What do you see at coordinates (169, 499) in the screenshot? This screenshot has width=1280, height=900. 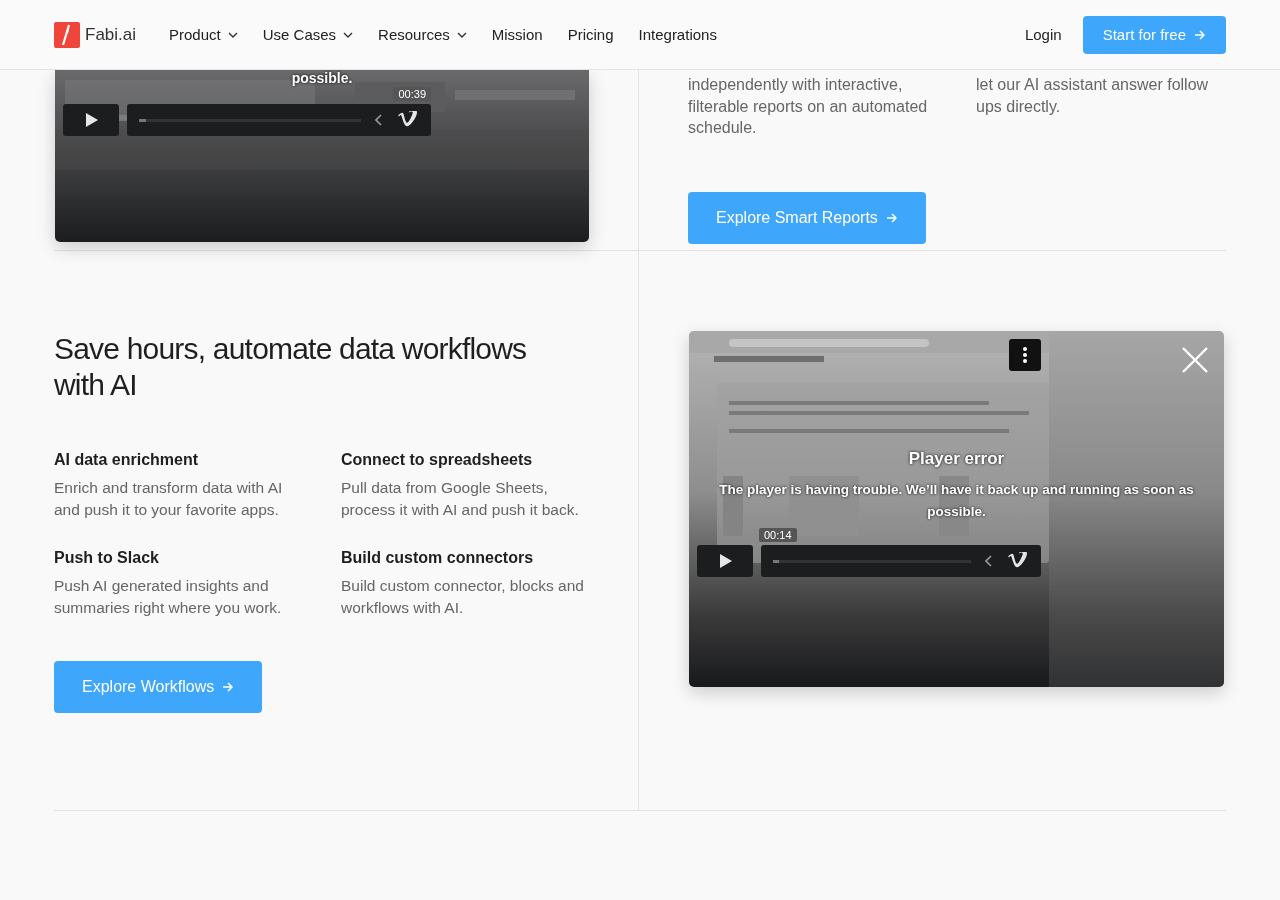 I see `feature-description: Enrich and transform data with AI and push it to your favorite apps.` at bounding box center [169, 499].